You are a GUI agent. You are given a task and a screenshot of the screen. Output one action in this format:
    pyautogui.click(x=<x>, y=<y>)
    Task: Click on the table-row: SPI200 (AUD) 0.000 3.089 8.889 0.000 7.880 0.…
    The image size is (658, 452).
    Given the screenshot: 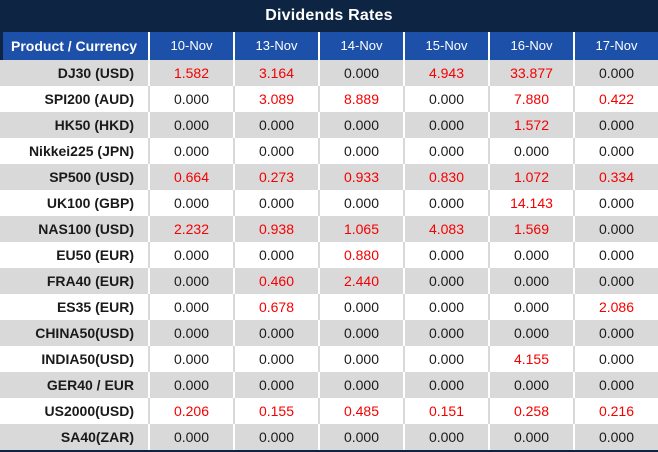 What is the action you would take?
    pyautogui.click(x=329, y=99)
    